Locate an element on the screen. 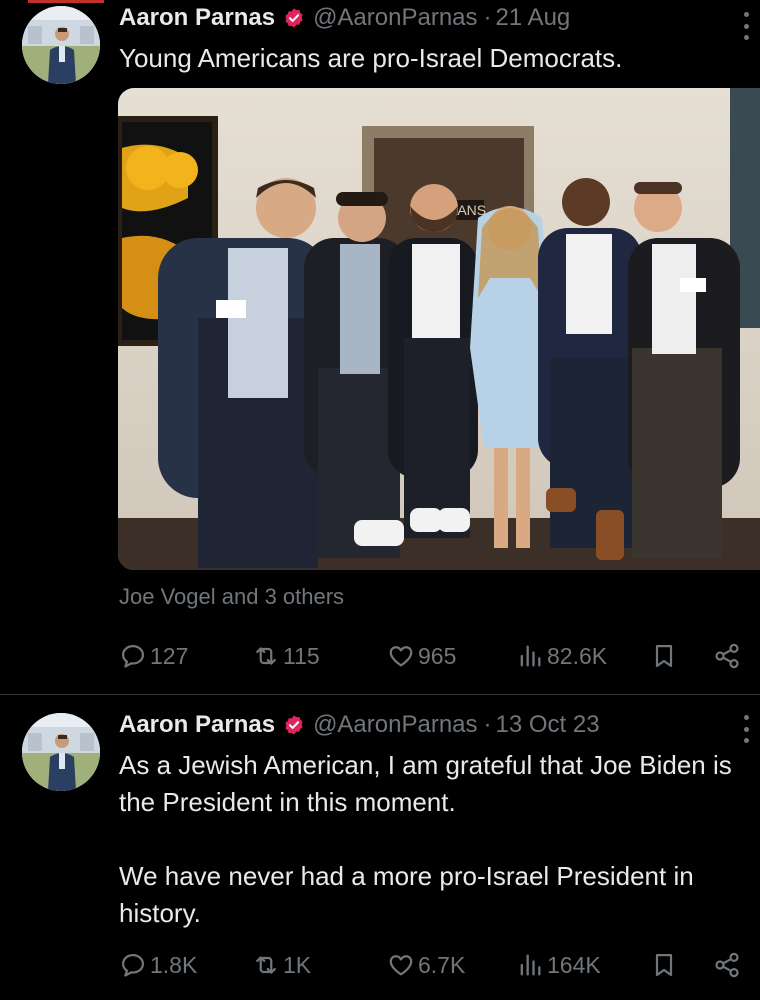 Image resolution: width=760 pixels, height=1000 pixels. views-button: 82.6K is located at coordinates (561, 656).